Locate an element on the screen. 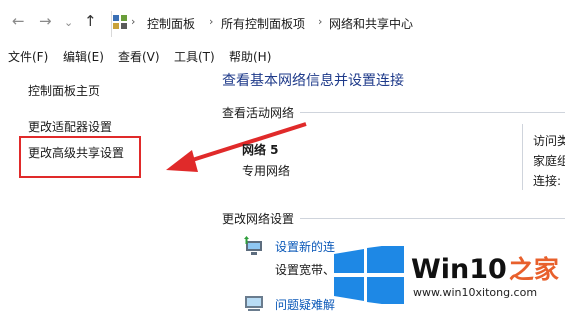 The image size is (565, 317). menu-help: 帮助(H) is located at coordinates (250, 56).